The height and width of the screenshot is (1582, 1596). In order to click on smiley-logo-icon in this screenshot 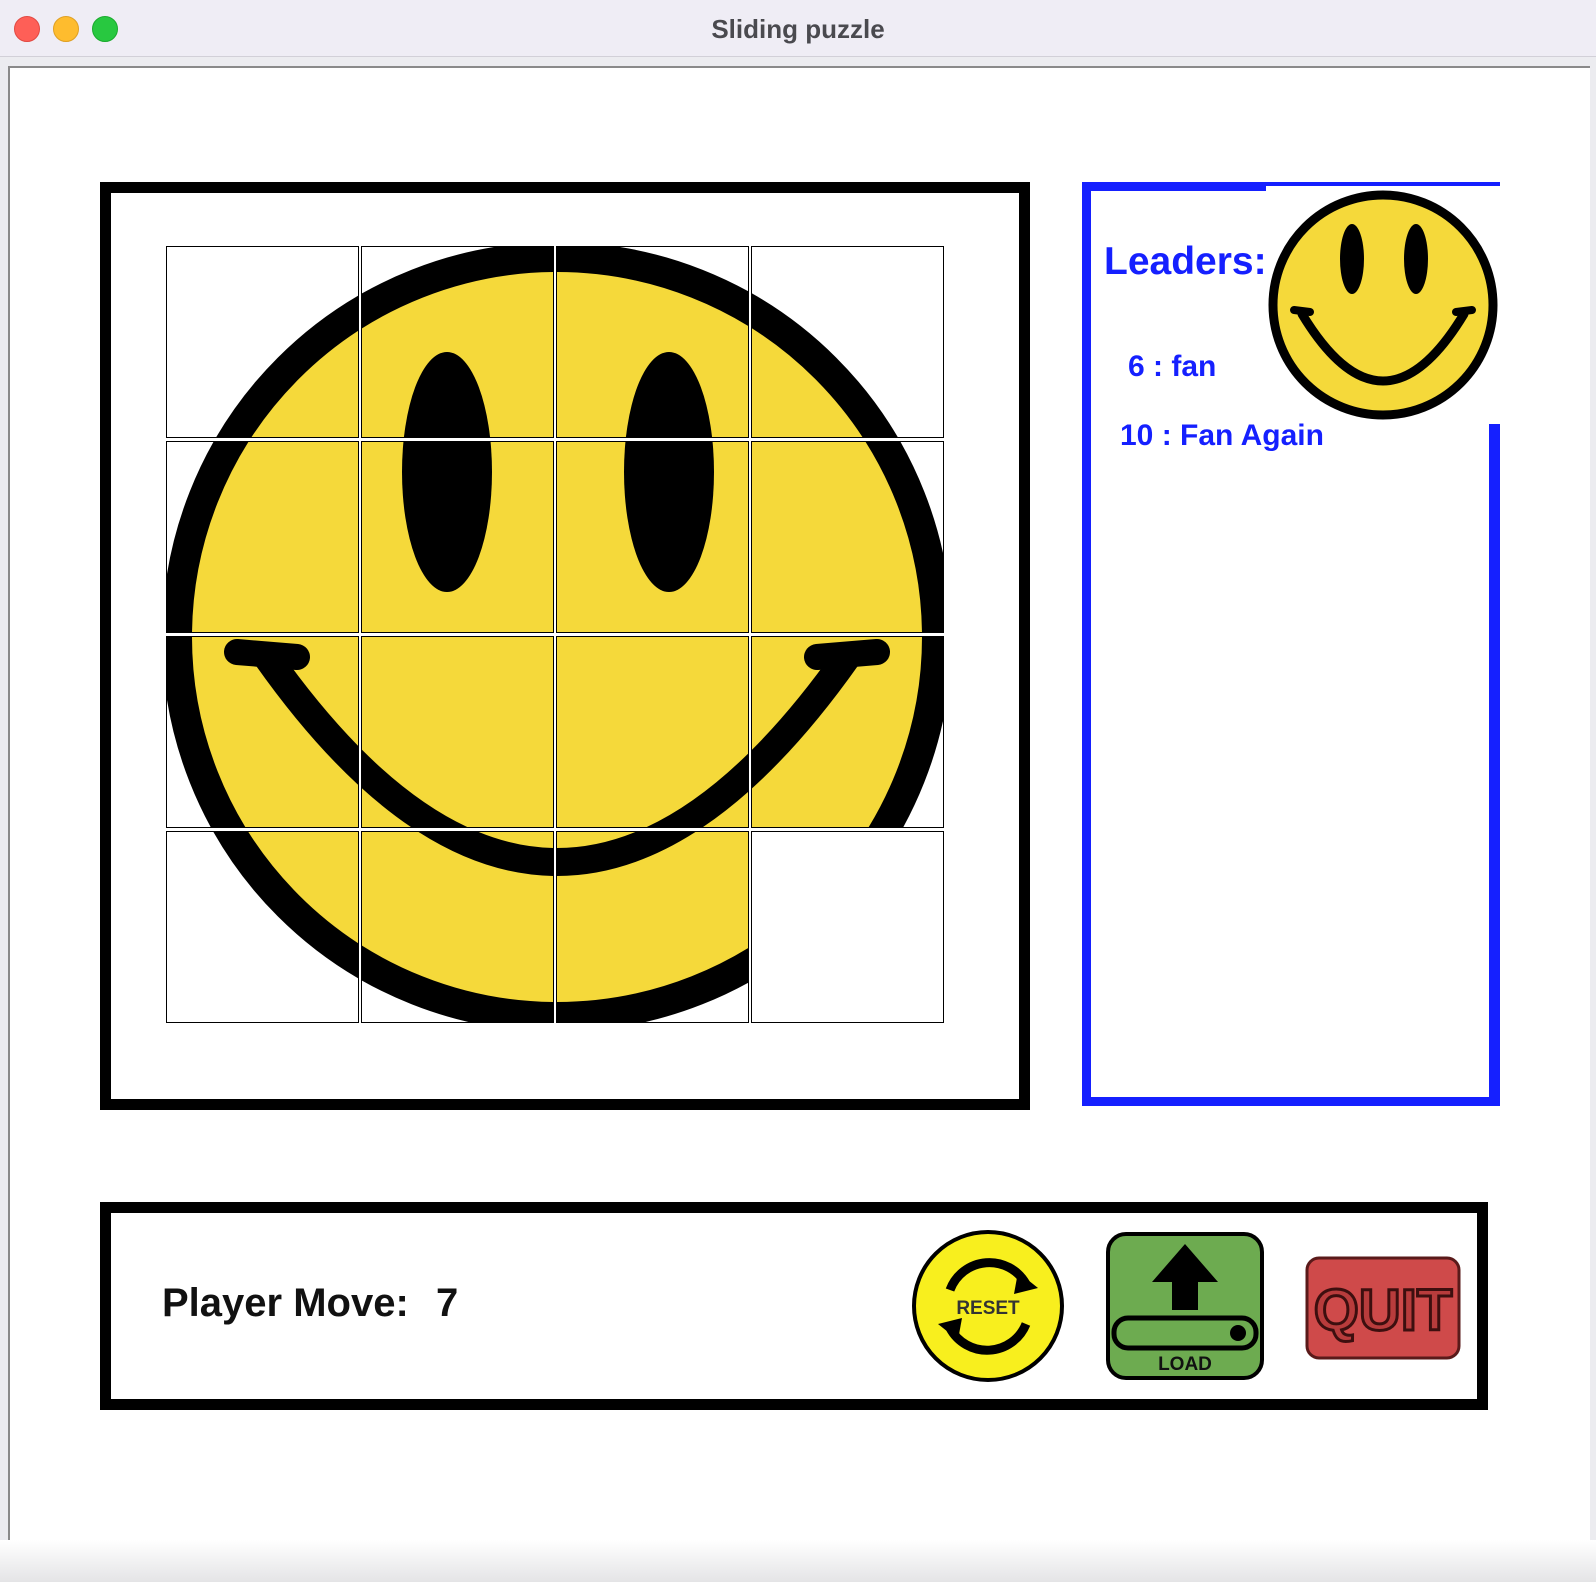, I will do `click(1383, 305)`.